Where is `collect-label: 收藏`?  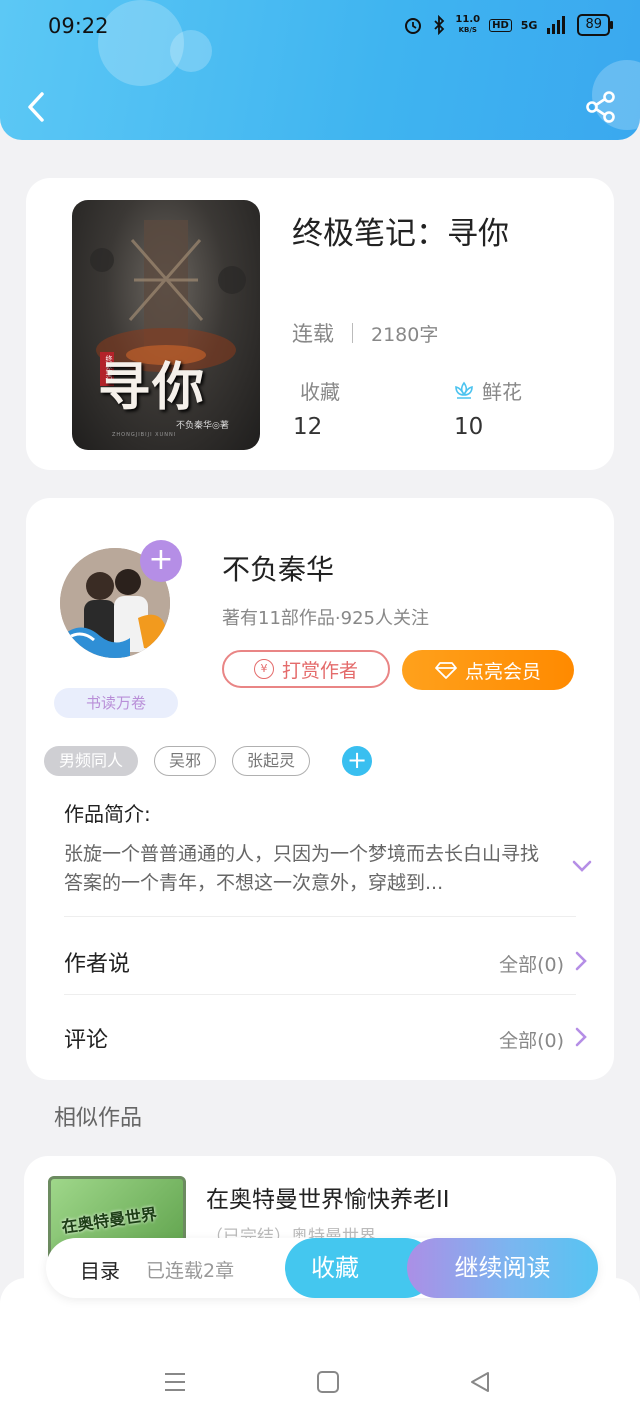
collect-label: 收藏 is located at coordinates (320, 392).